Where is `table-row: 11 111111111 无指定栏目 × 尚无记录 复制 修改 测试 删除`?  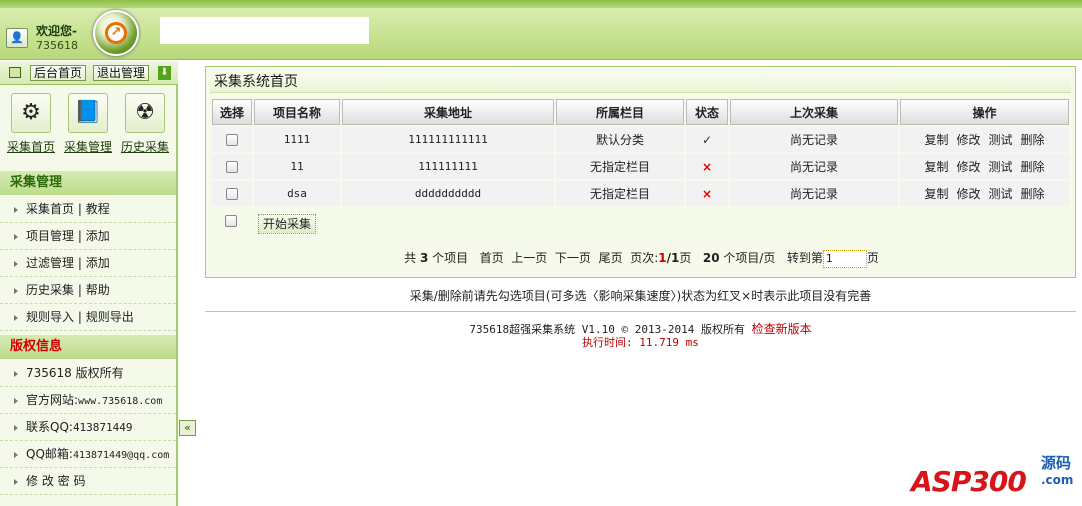
table-row: 11 111111111 无指定栏目 × 尚无记录 复制 修改 测试 删除 is located at coordinates (640, 166).